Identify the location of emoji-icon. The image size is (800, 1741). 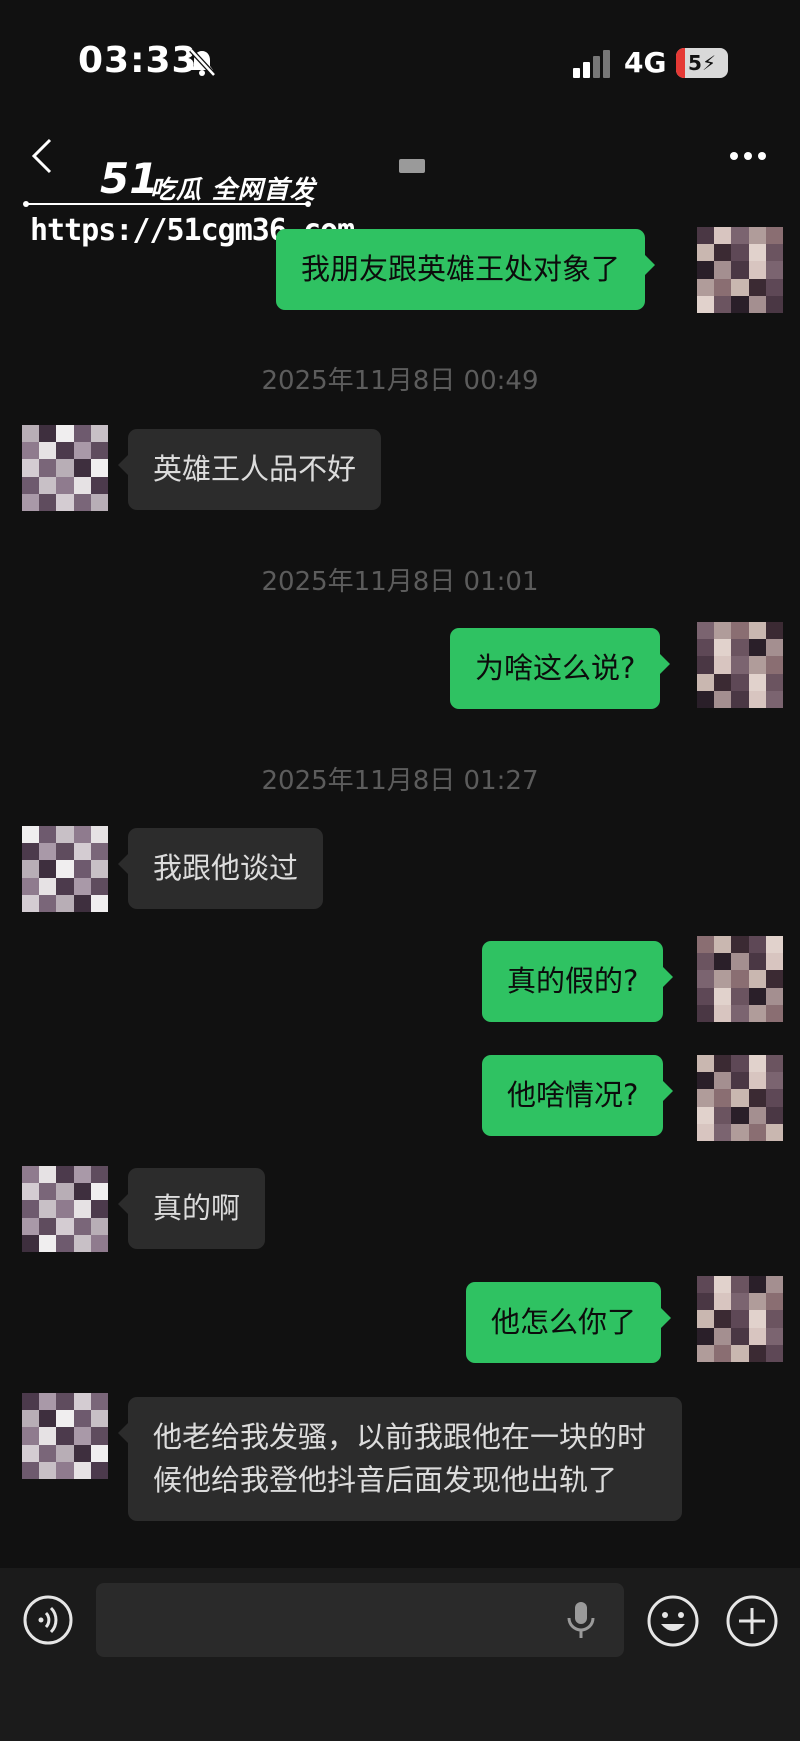
(673, 1621).